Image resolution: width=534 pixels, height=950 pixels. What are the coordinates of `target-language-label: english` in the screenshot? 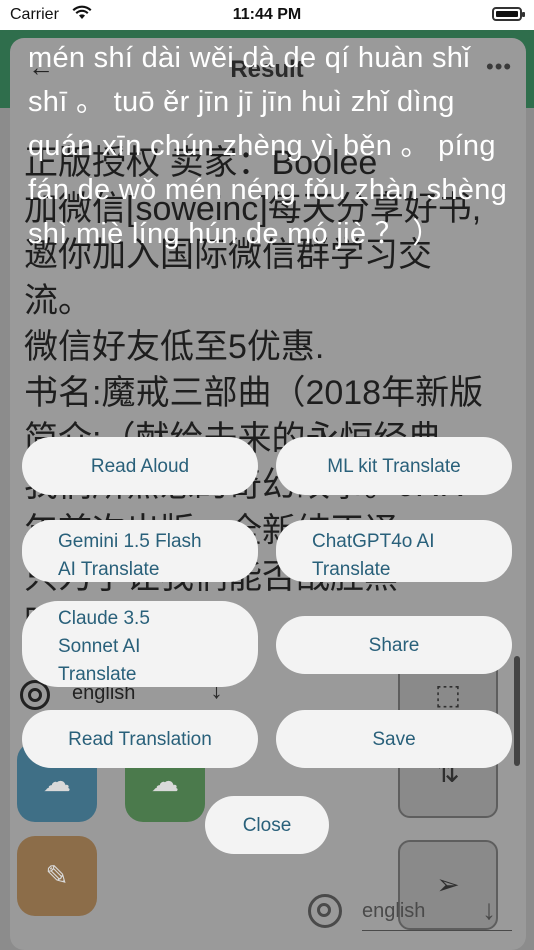 It's located at (394, 911).